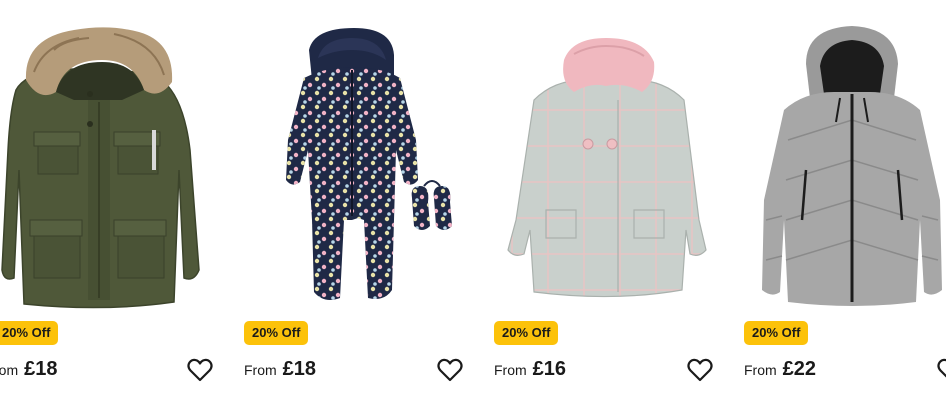  What do you see at coordinates (280, 371) in the screenshot?
I see `price-row: From £18` at bounding box center [280, 371].